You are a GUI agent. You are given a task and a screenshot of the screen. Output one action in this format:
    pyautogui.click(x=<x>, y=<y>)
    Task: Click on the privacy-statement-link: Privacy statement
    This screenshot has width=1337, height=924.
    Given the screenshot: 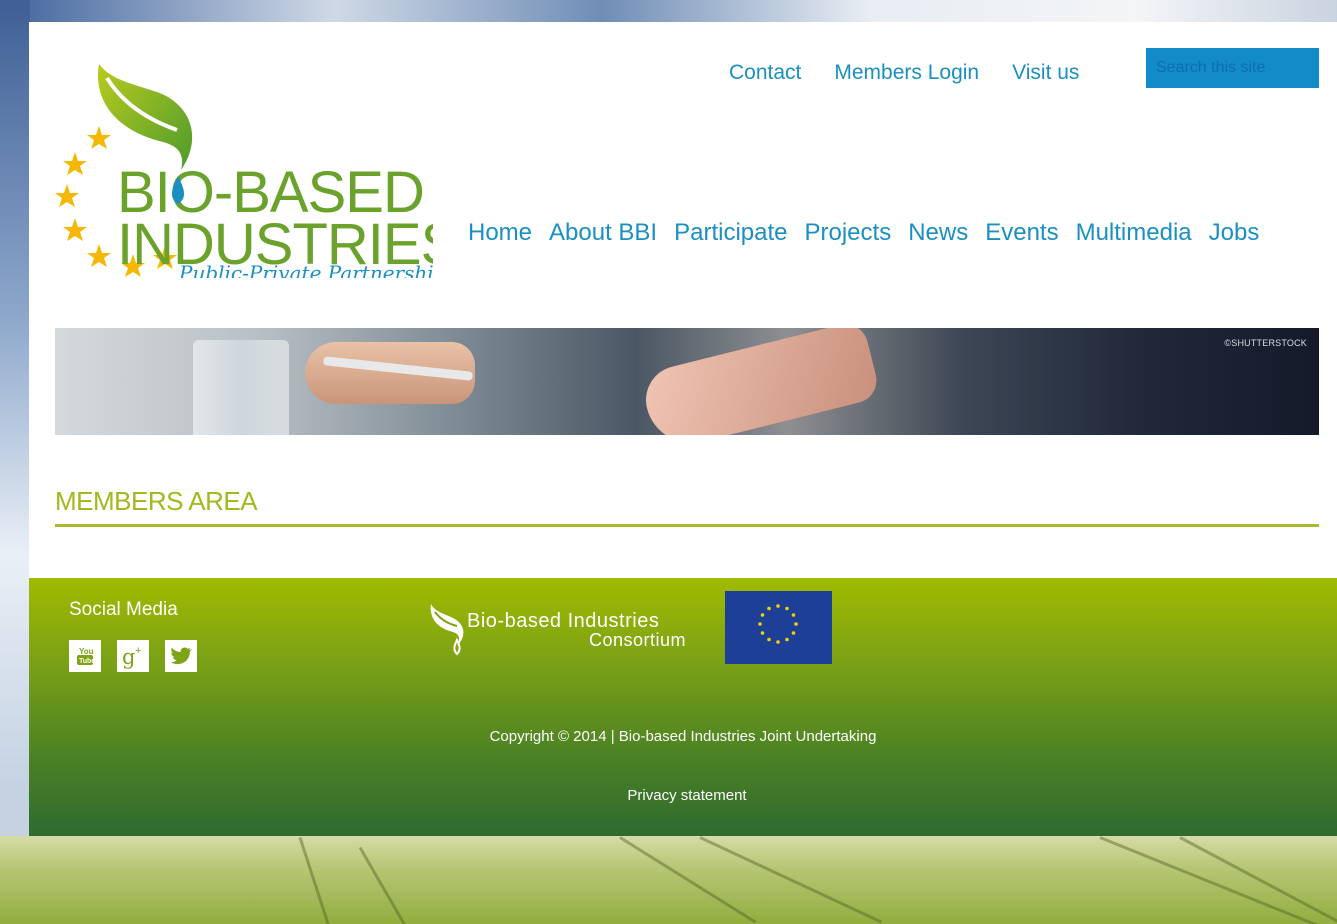 What is the action you would take?
    pyautogui.click(x=683, y=795)
    